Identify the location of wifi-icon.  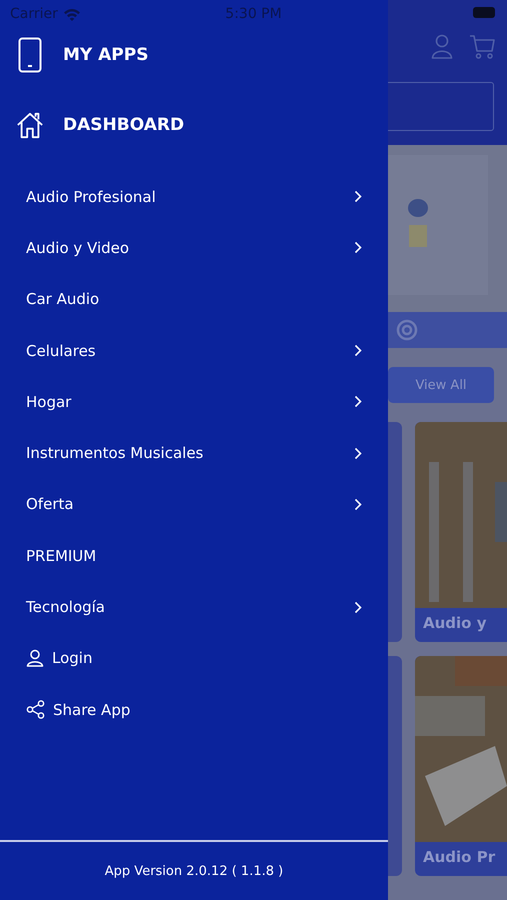
(71, 14).